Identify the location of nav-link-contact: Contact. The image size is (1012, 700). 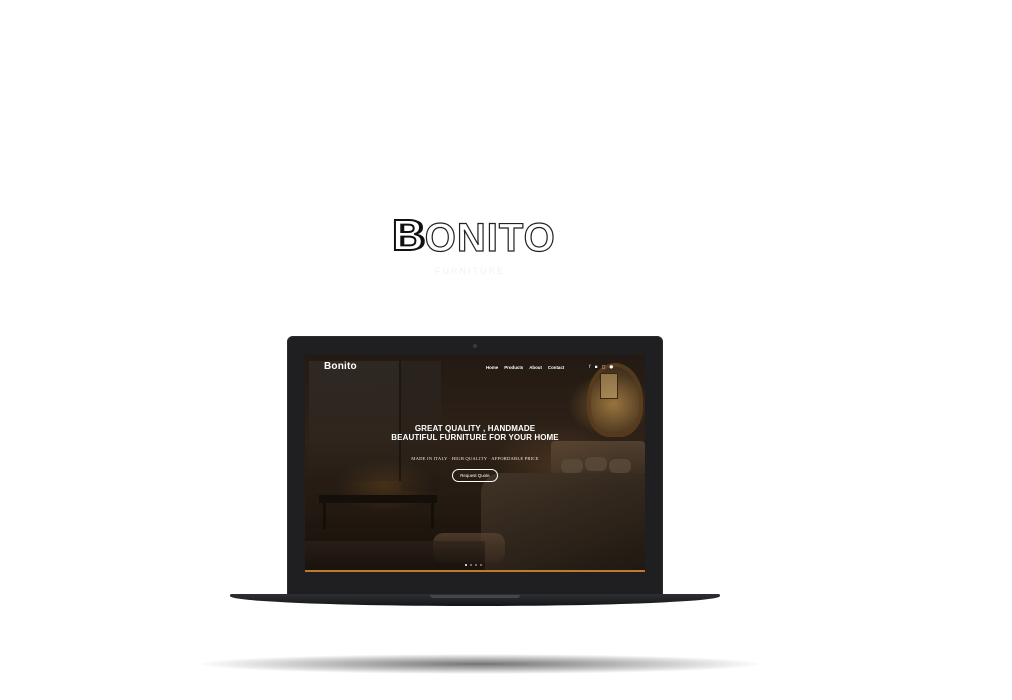
(556, 367).